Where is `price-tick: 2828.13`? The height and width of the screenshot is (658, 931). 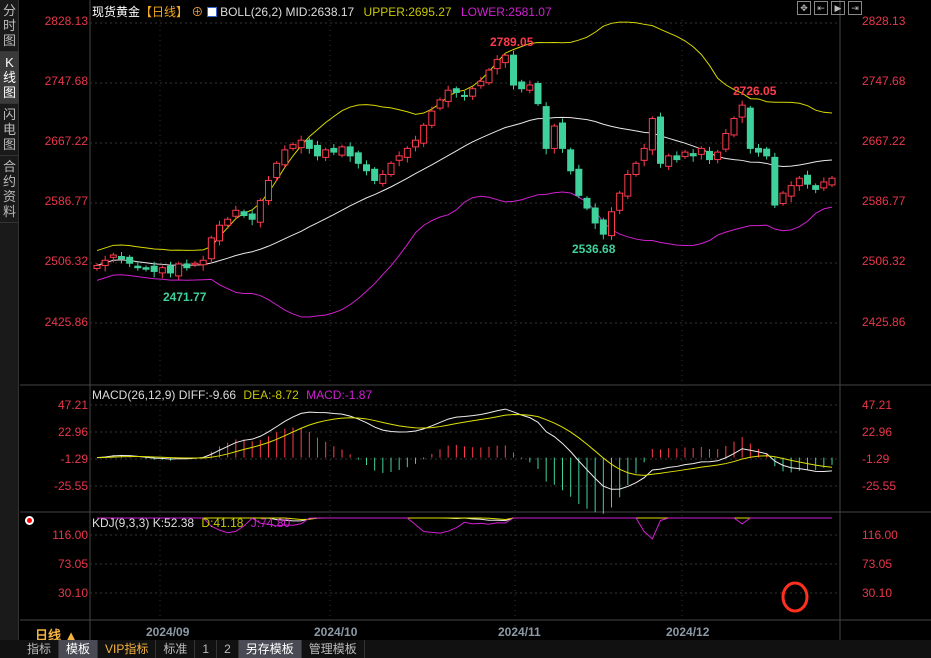 price-tick: 2828.13 is located at coordinates (66, 21).